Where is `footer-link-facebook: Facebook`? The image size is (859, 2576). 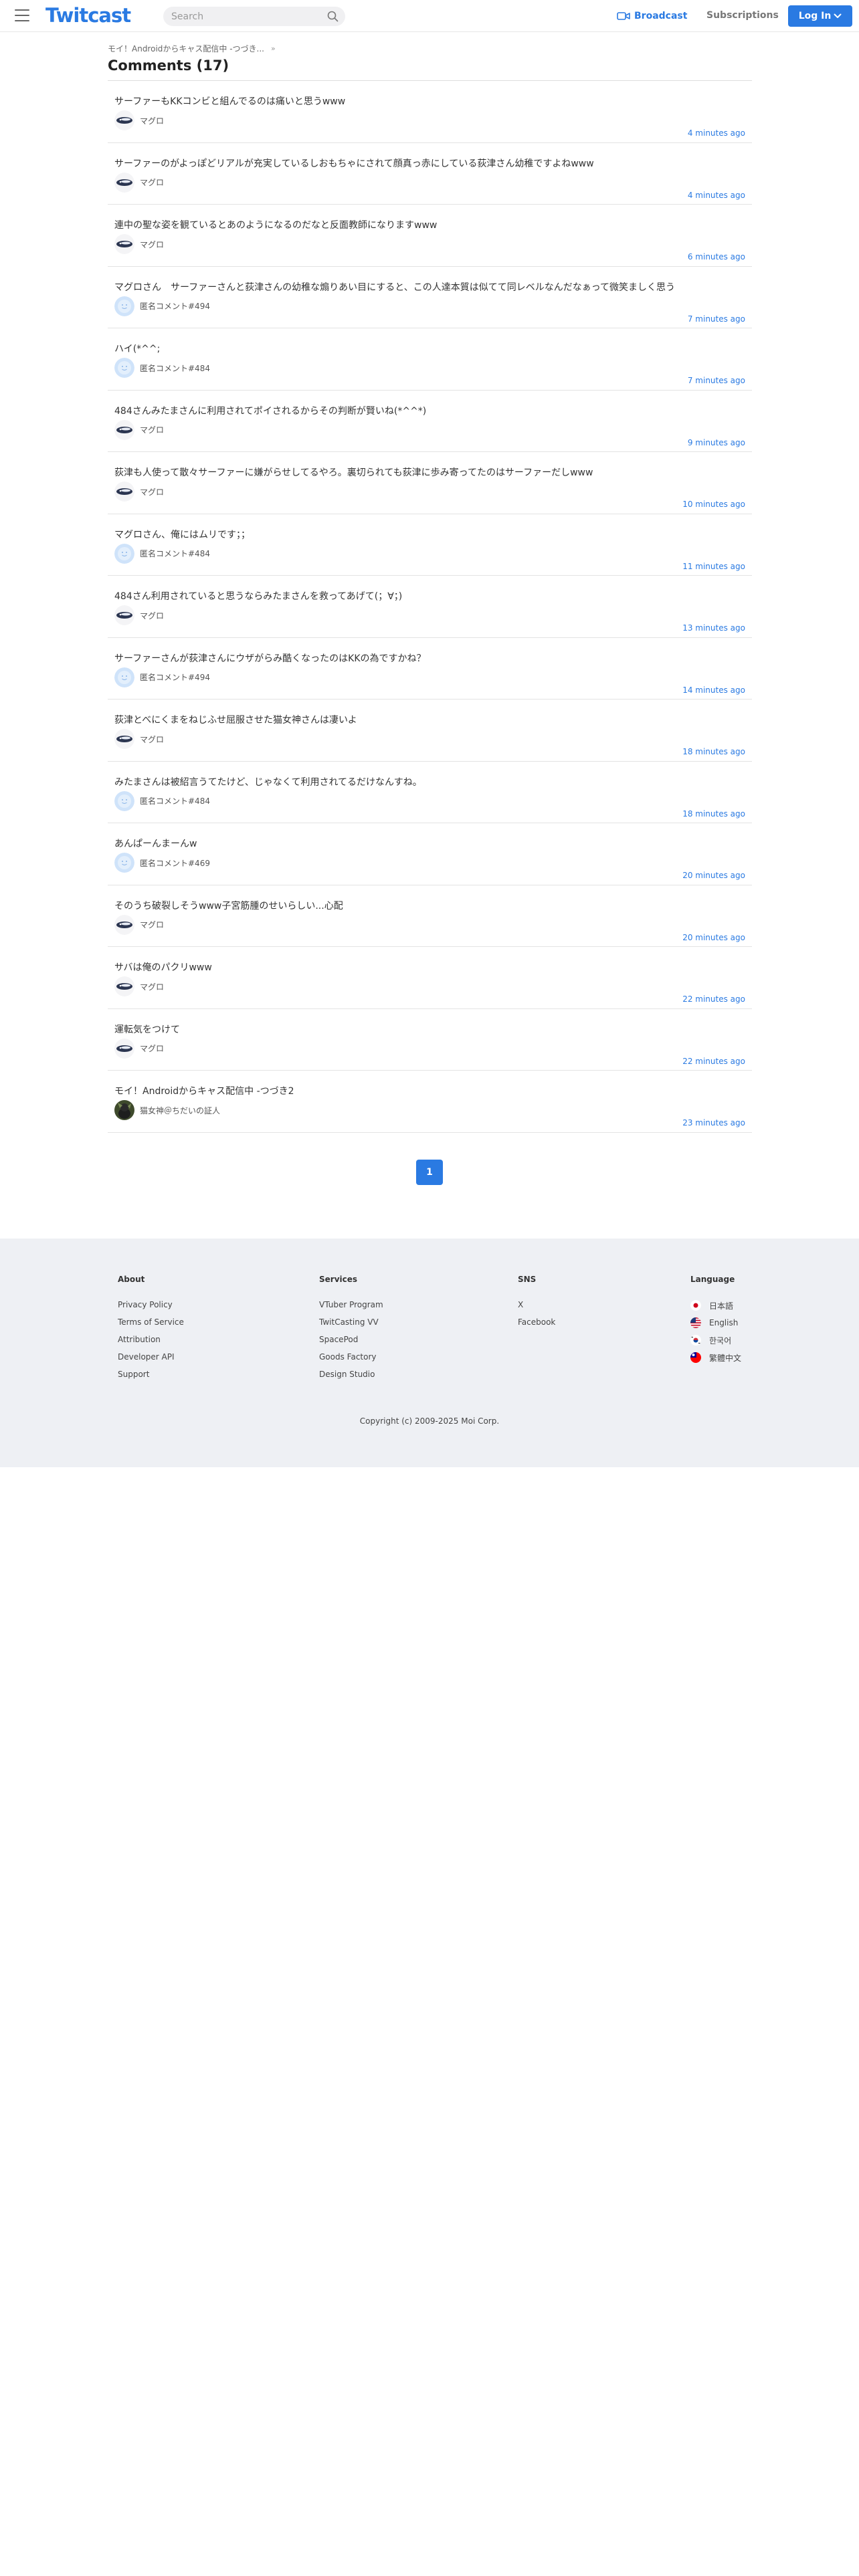
footer-link-facebook: Facebook is located at coordinates (536, 1322).